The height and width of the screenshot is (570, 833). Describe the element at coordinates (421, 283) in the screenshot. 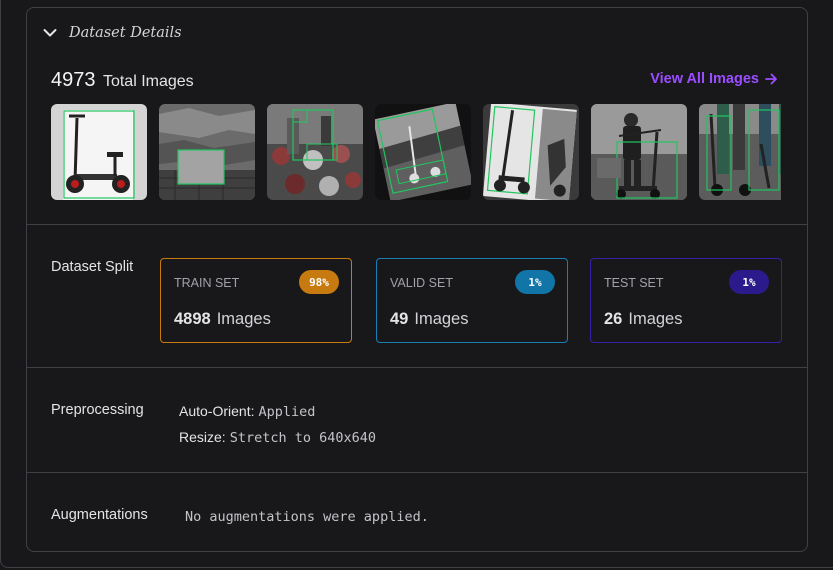

I see `valid-set-name: VALID SET` at that location.